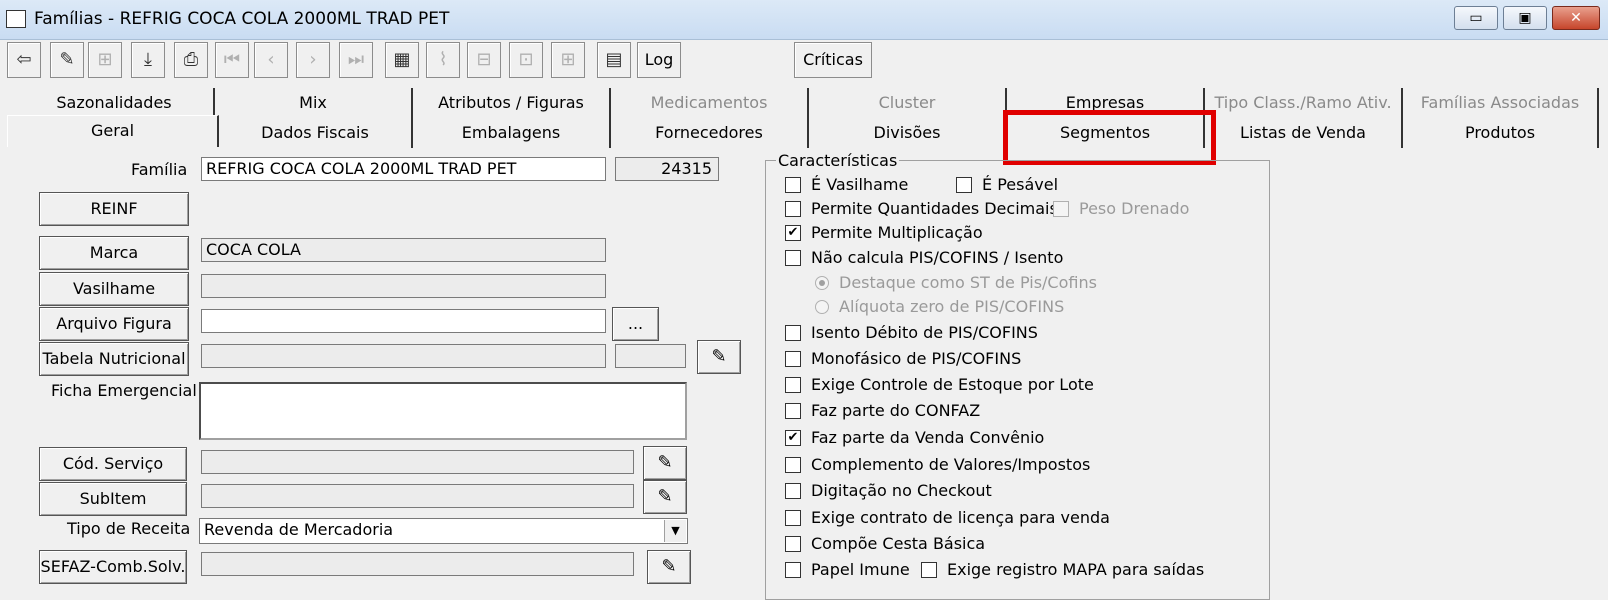  I want to click on tab-sazonalidades: Sazonalidades, so click(115, 103).